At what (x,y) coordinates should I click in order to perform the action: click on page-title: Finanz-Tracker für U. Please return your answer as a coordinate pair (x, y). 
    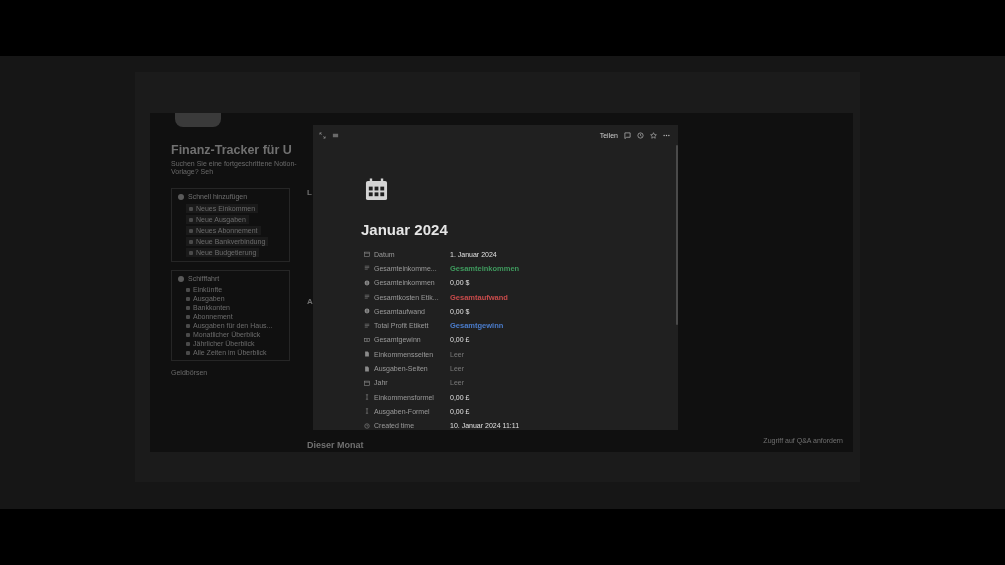
    Looking at the image, I should click on (232, 150).